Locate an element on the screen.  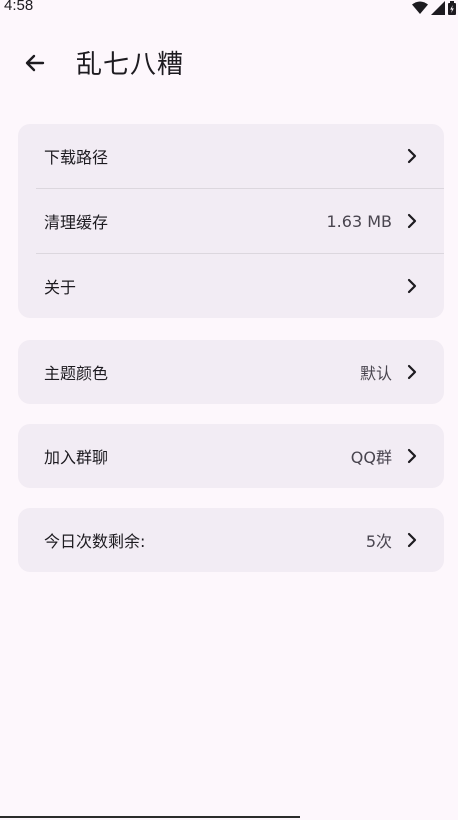
clear-cache-label: 清理缓存 is located at coordinates (76, 222).